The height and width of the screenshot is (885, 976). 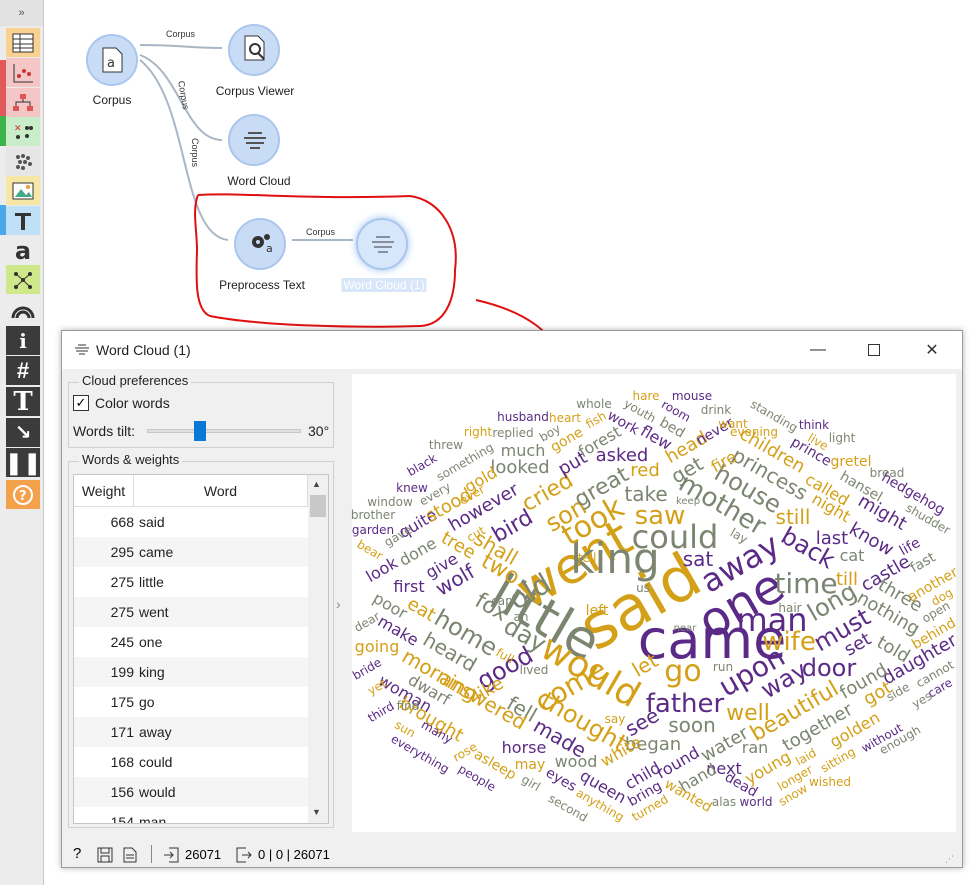 I want to click on word-cell: would, so click(x=157, y=792).